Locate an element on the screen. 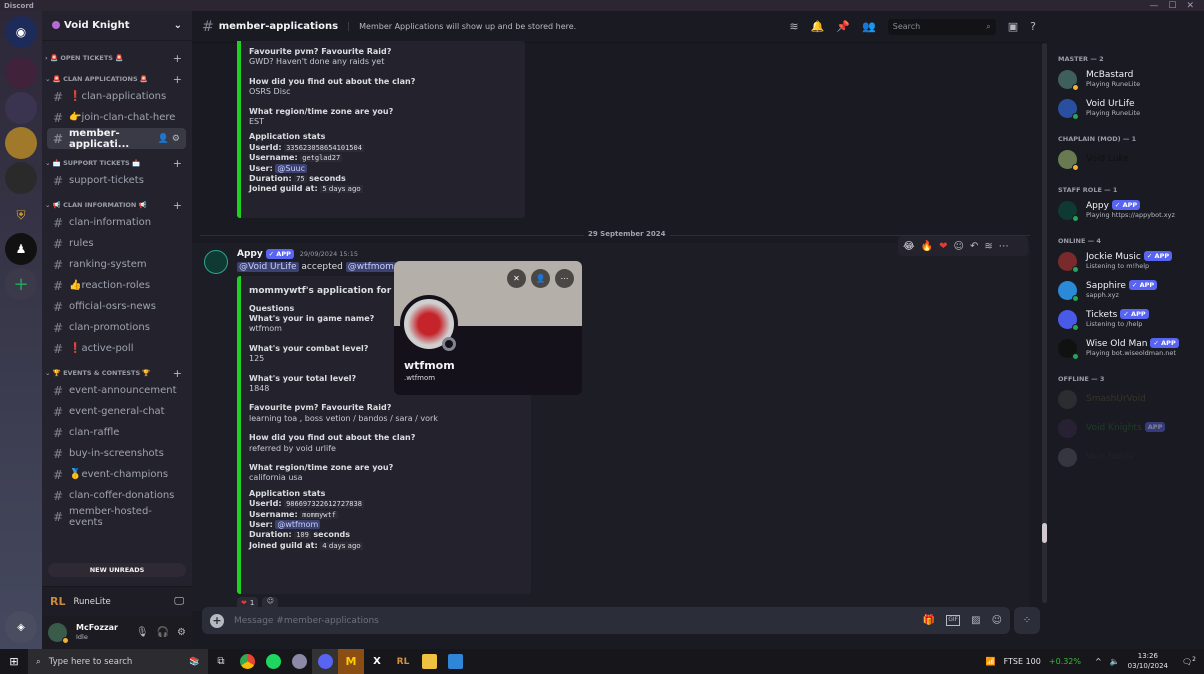 The image size is (1204, 674). task-view-icon: ⧉ is located at coordinates (221, 661).